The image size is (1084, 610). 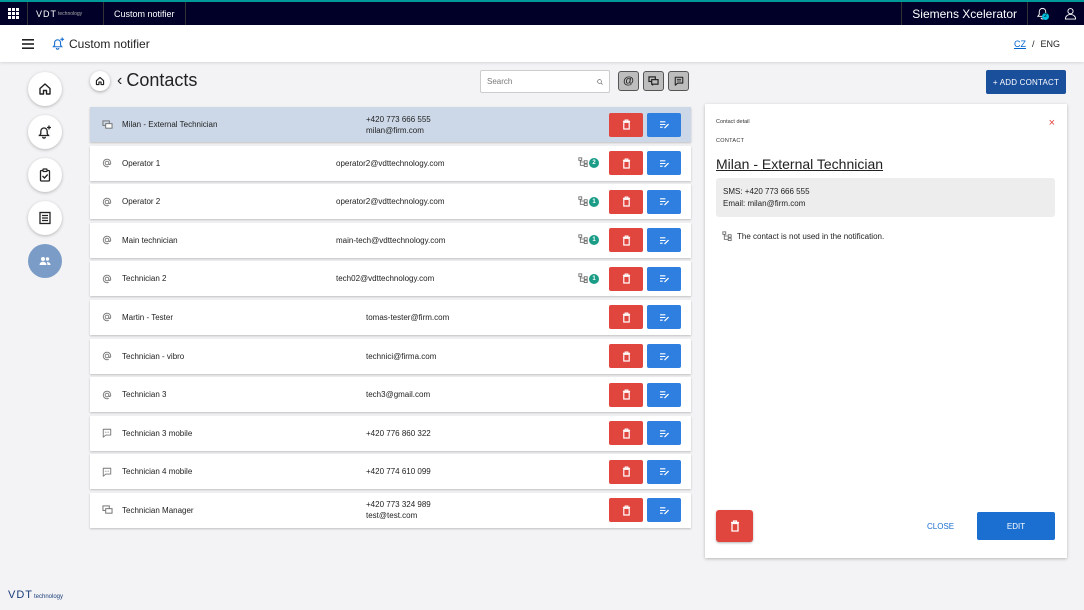 I want to click on contact-row: Technician 3 mobile +420 776 860 322, so click(x=390, y=433).